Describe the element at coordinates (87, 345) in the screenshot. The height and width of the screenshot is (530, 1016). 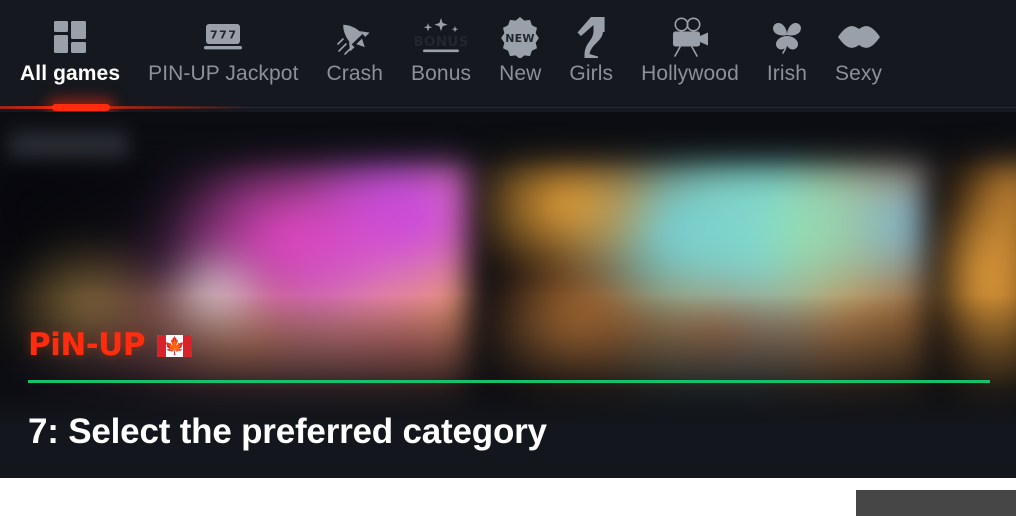
I see `pin-up-logo: PiN-UP` at that location.